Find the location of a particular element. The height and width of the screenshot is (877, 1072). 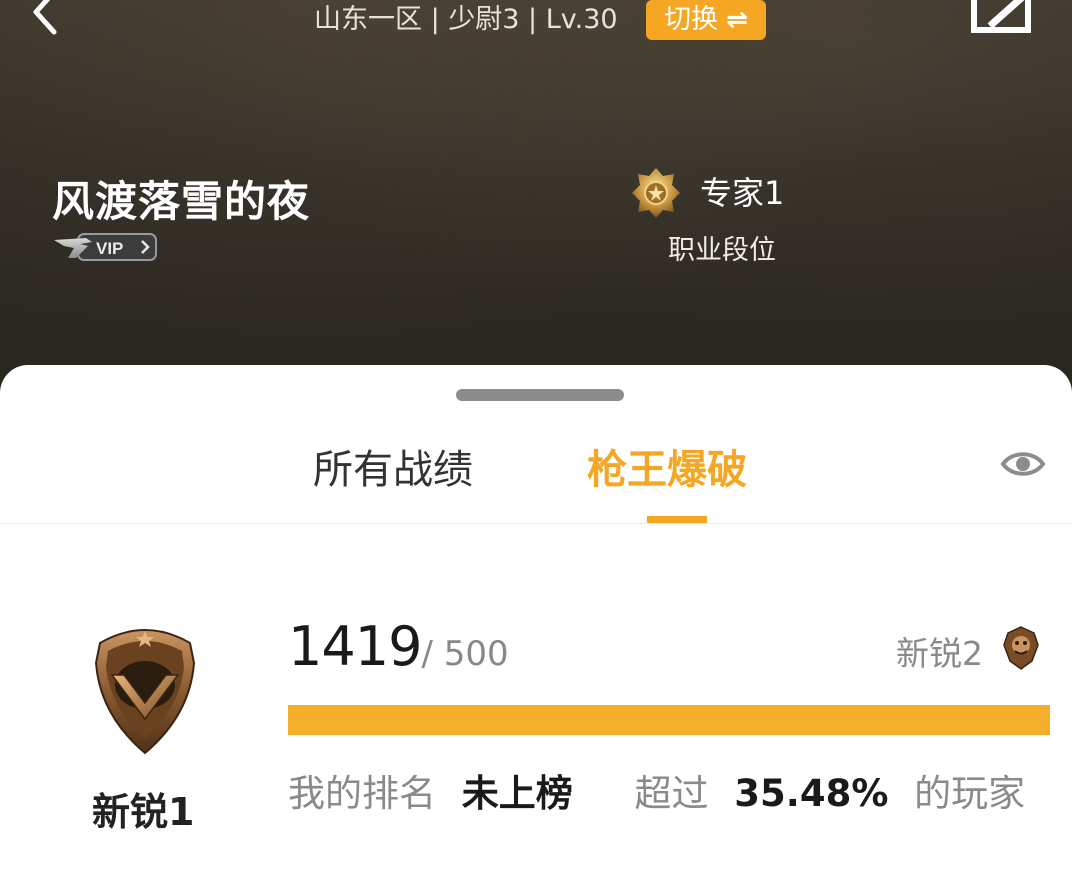

current-rank-name: 新锐1 is located at coordinates (143, 812).